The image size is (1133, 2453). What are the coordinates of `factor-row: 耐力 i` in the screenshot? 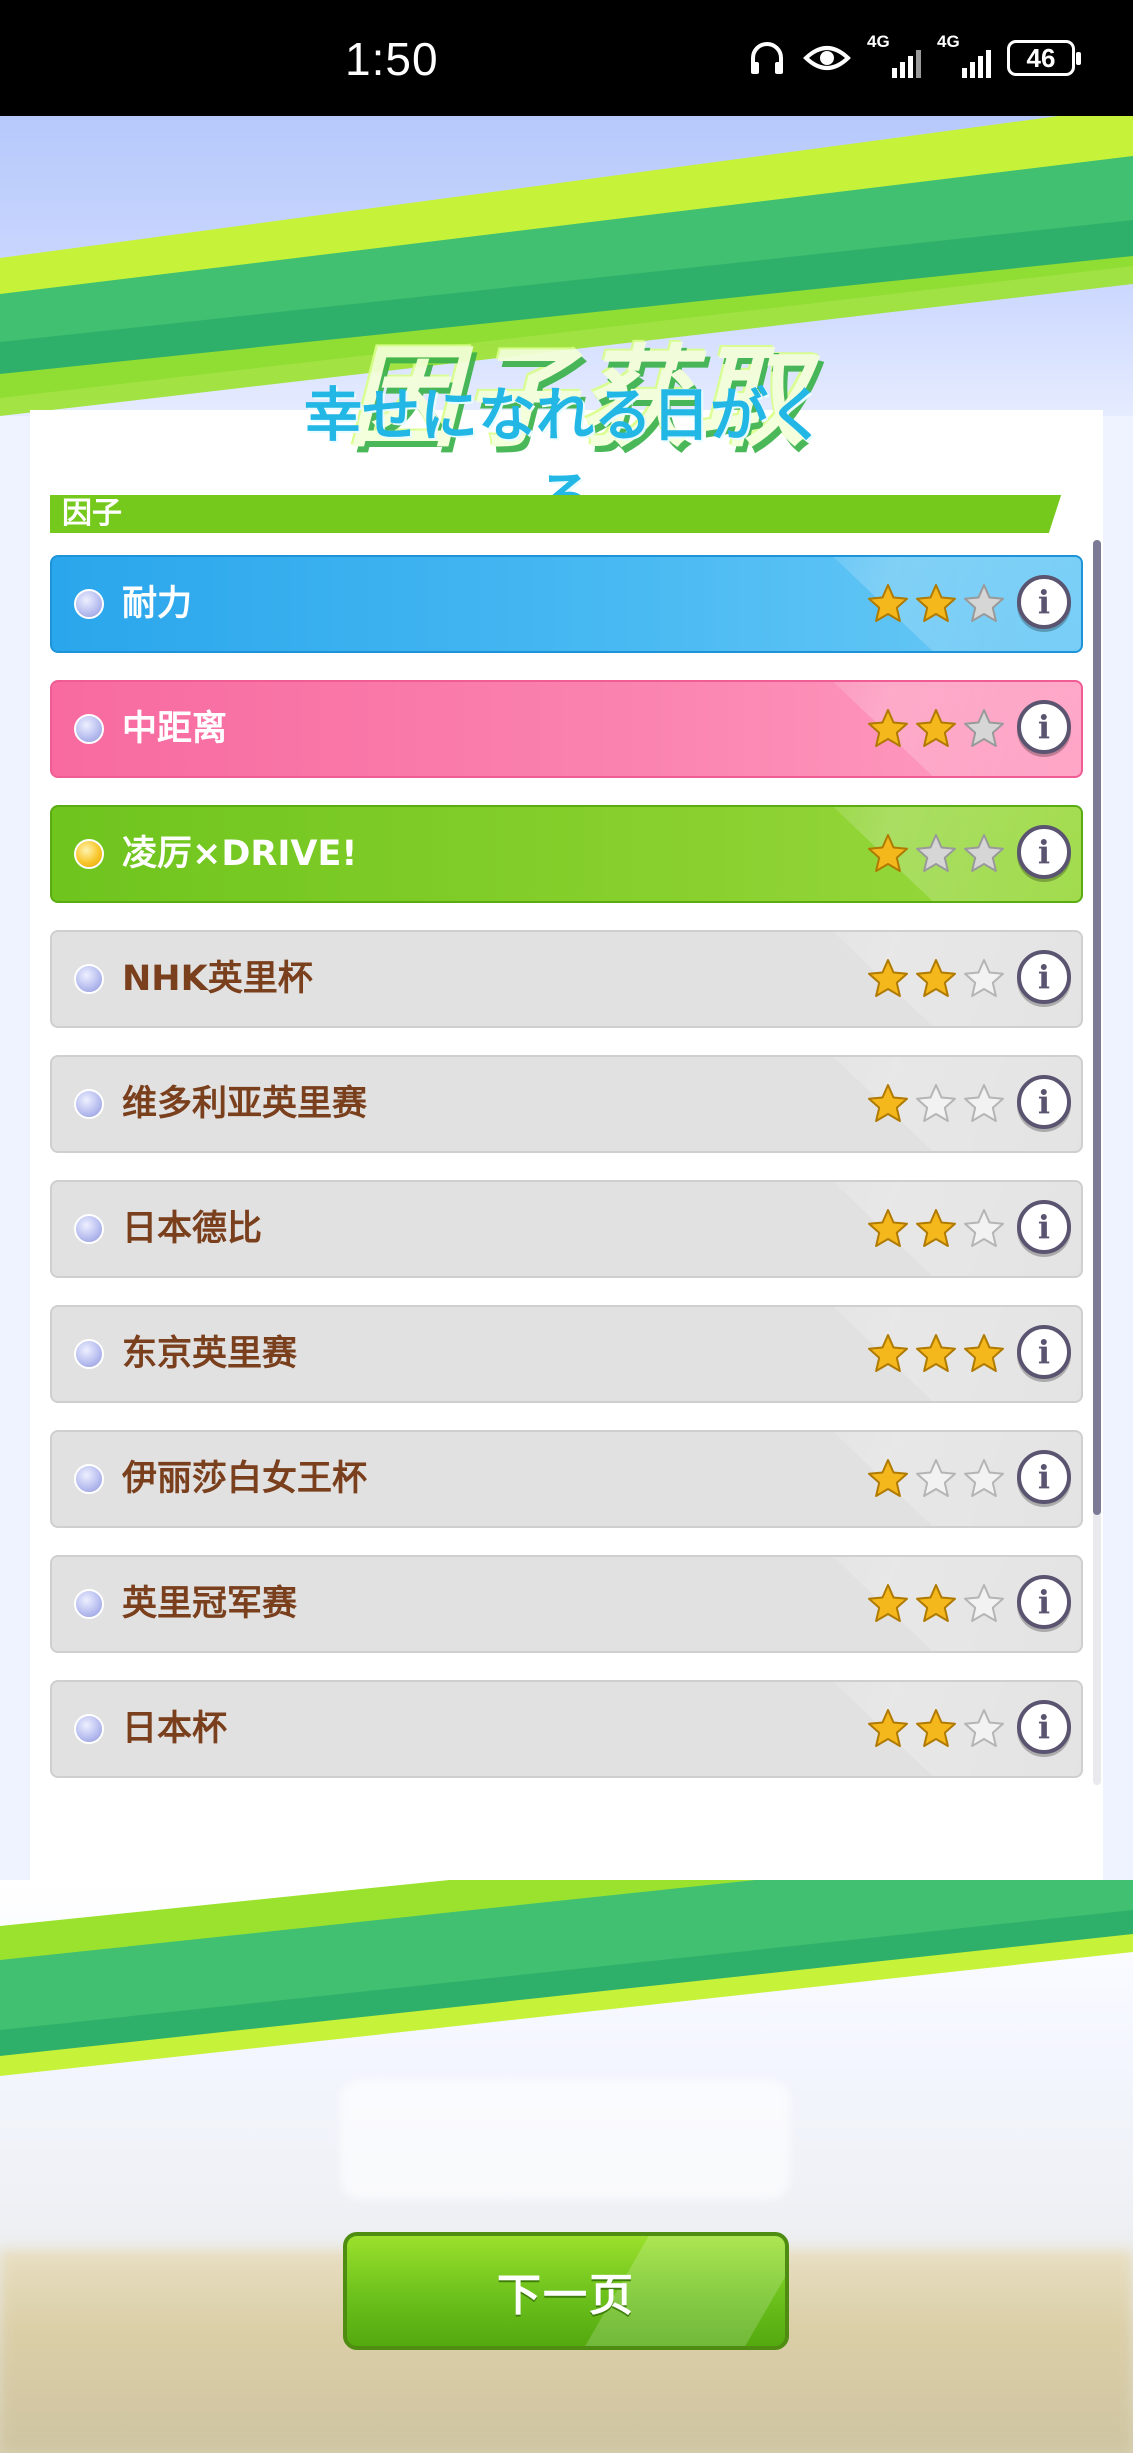 It's located at (566, 604).